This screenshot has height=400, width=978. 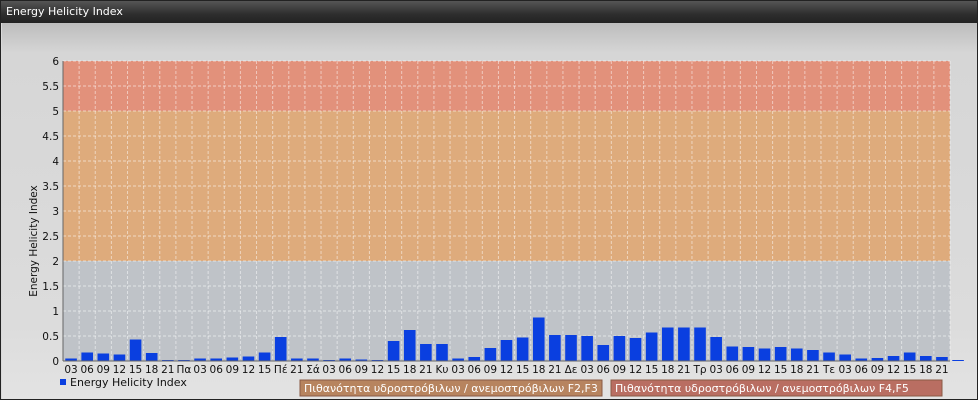 I want to click on y-tick-label: 5, so click(x=55, y=112).